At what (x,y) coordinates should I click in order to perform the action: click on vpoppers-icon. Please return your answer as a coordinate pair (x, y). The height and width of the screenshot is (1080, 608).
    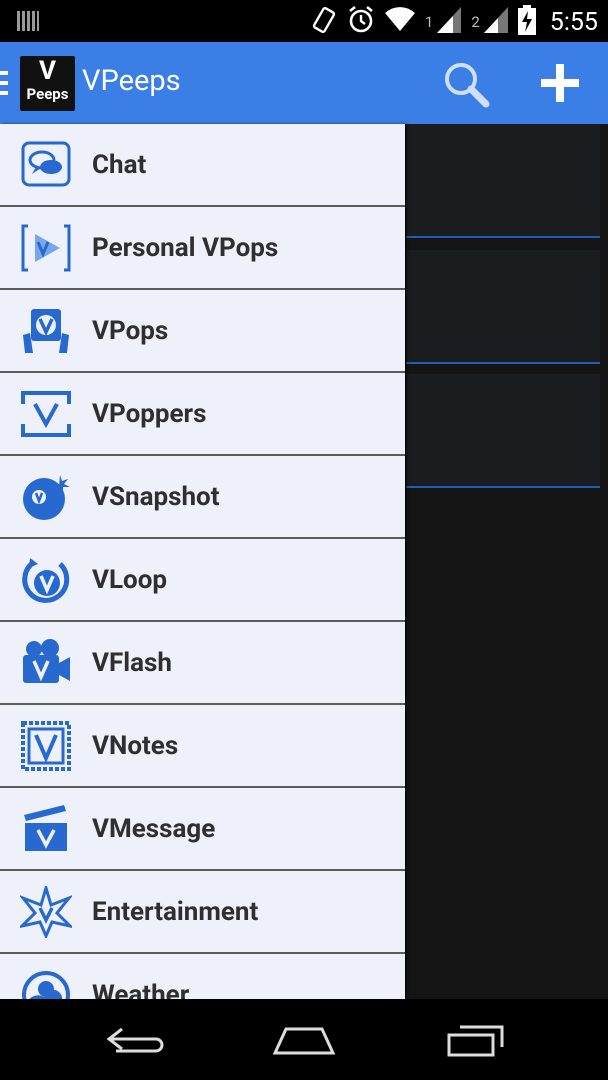
    Looking at the image, I should click on (46, 413).